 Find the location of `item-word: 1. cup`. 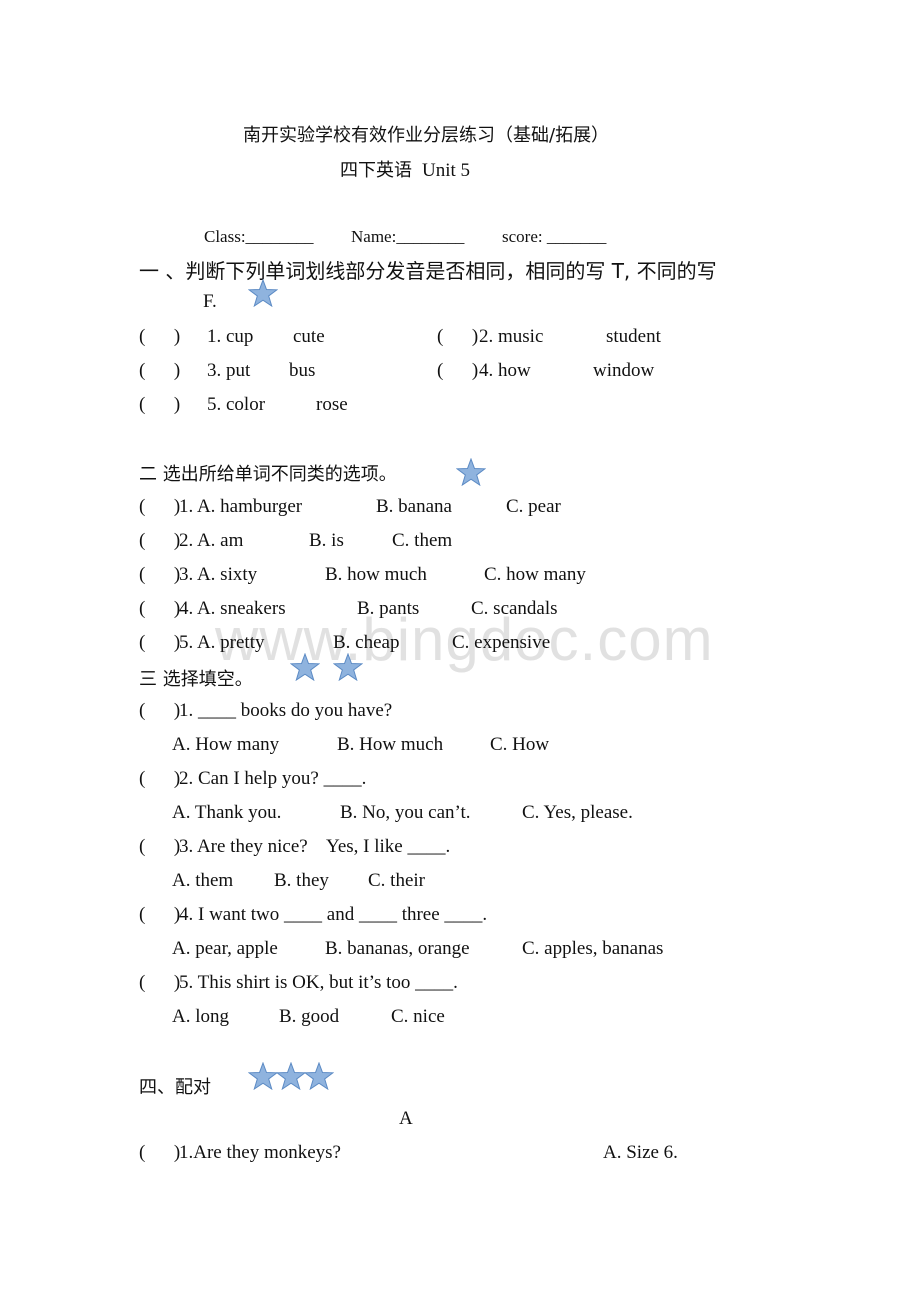

item-word: 1. cup is located at coordinates (230, 336).